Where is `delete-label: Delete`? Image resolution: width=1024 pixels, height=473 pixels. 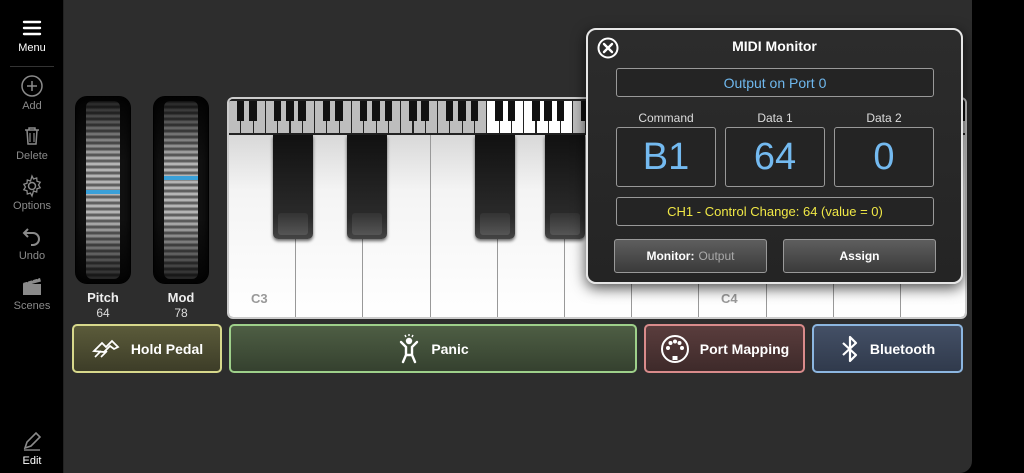
delete-label: Delete is located at coordinates (32, 156).